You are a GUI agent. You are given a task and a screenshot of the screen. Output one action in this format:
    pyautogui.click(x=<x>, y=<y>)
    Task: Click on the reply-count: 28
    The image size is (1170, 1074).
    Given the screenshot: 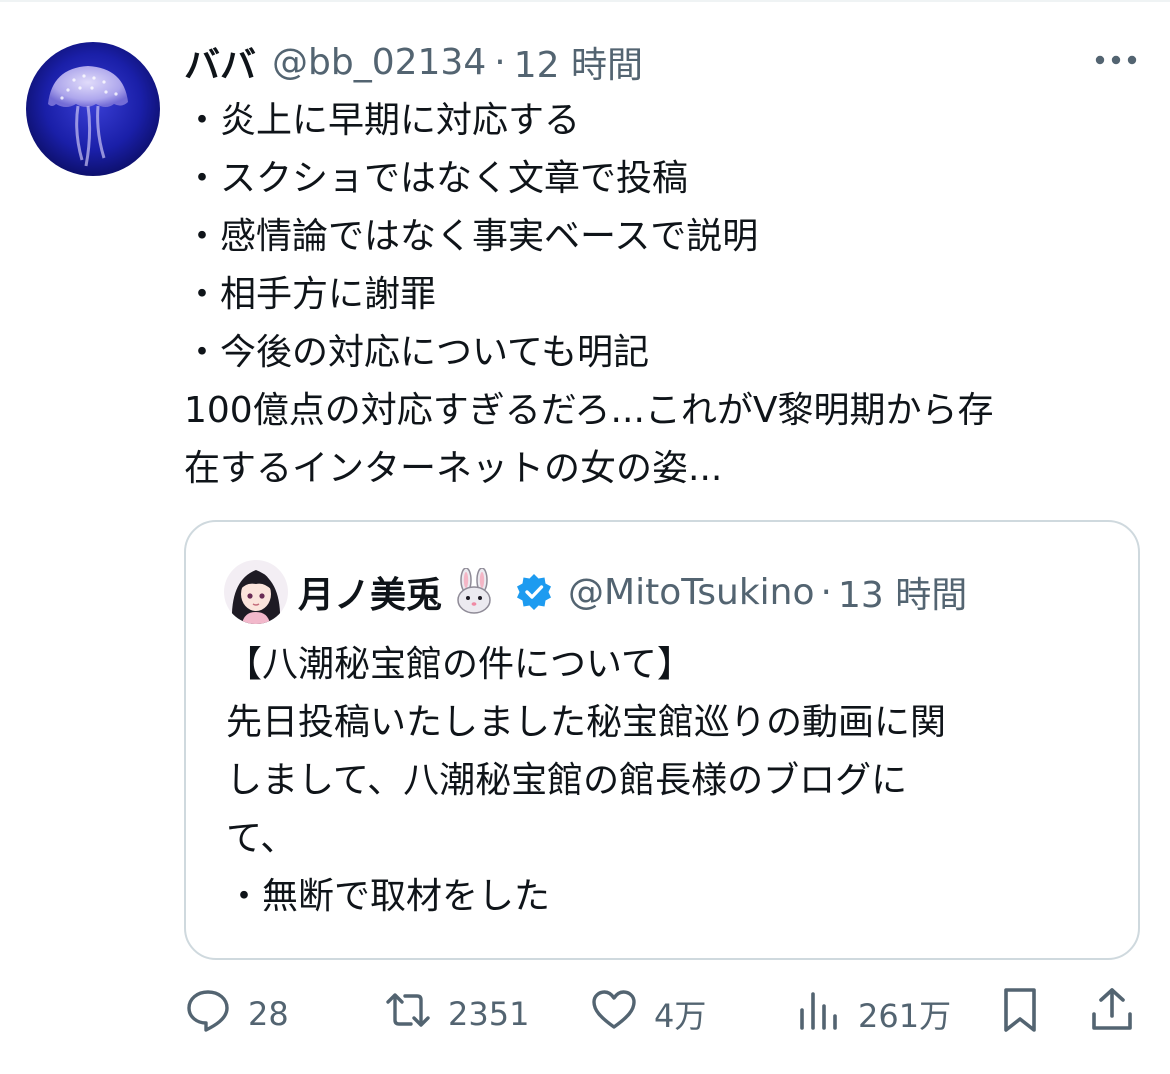 What is the action you would take?
    pyautogui.click(x=268, y=1014)
    